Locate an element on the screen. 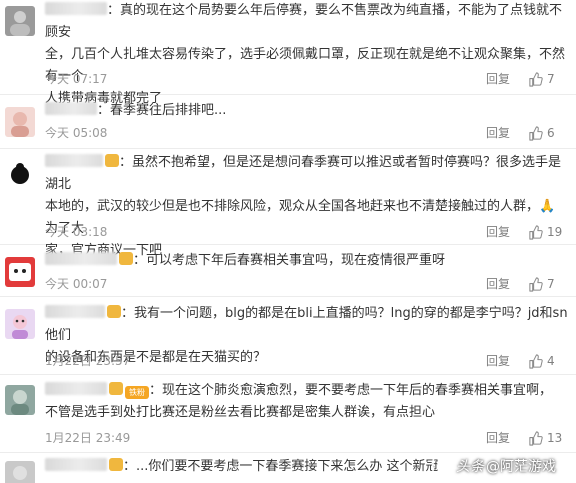 This screenshot has width=576, height=483. comment-meta: 今天 03:18 回复 19 is located at coordinates (306, 232).